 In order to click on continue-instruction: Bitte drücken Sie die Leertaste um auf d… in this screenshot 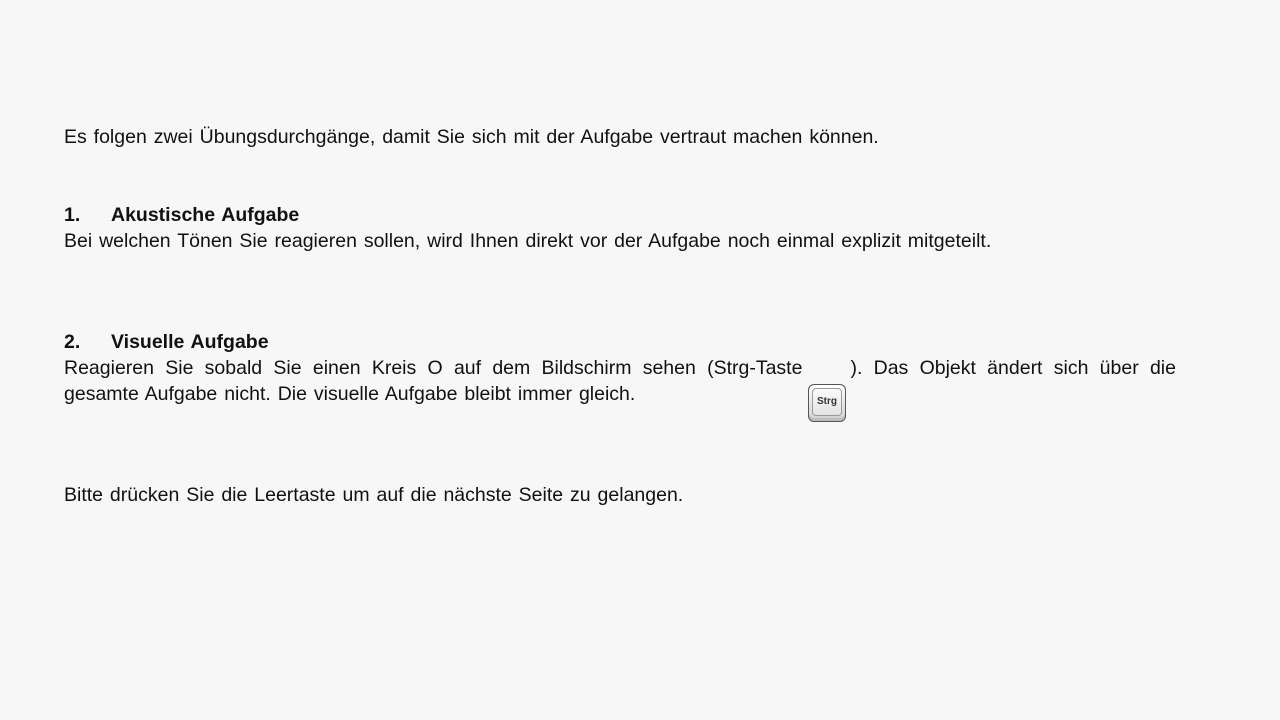, I will do `click(374, 495)`.